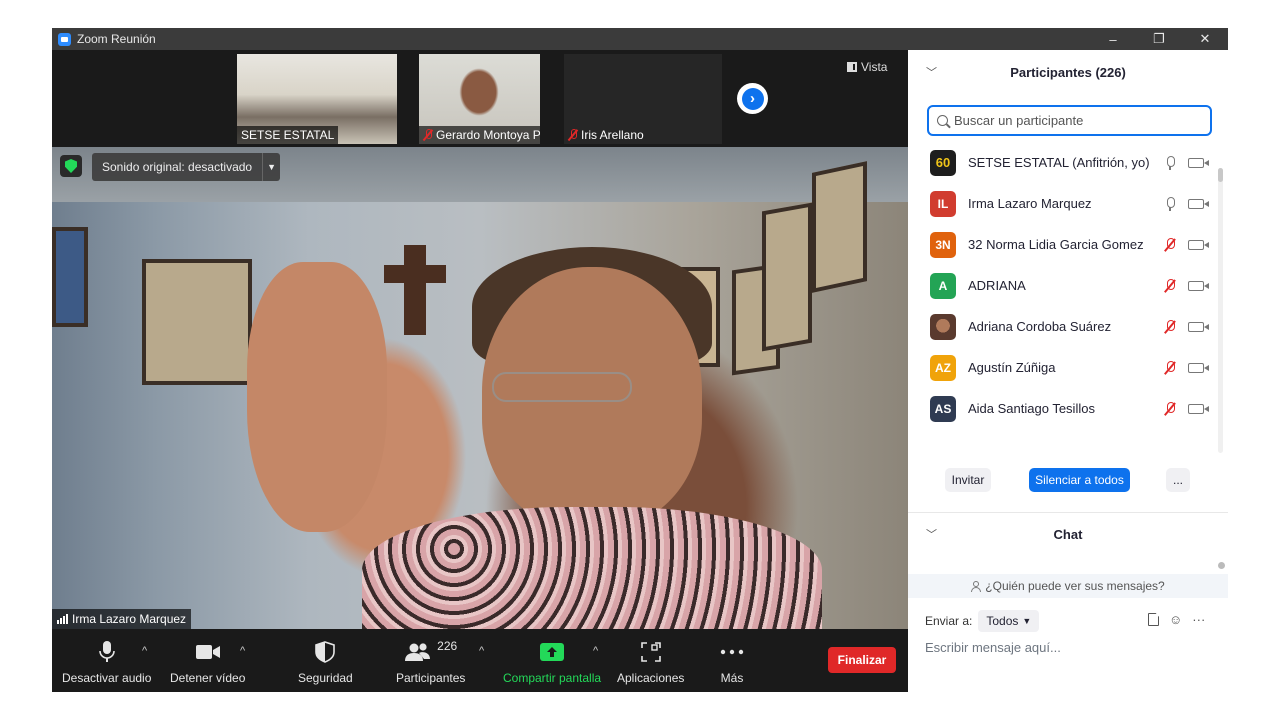 The image size is (1280, 720). I want to click on participant-row: AS Aida Santiago Tesillos, so click(1064, 408).